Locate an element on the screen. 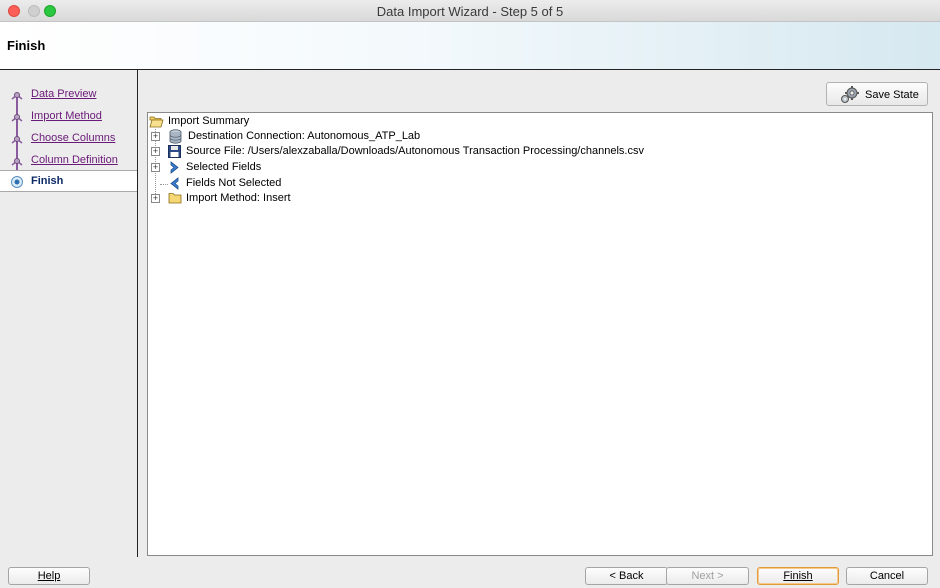 Image resolution: width=940 pixels, height=588 pixels. cancel-button-label: Cancel is located at coordinates (887, 576).